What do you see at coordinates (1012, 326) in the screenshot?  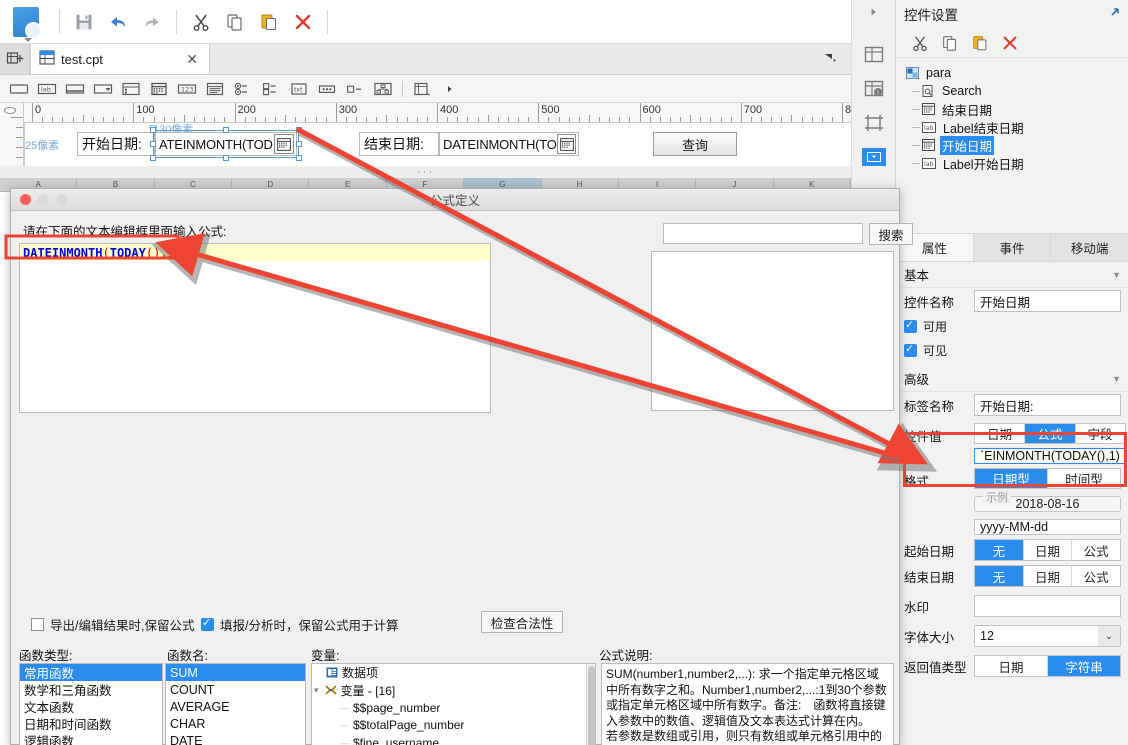 I see `row-enabled: 可用` at bounding box center [1012, 326].